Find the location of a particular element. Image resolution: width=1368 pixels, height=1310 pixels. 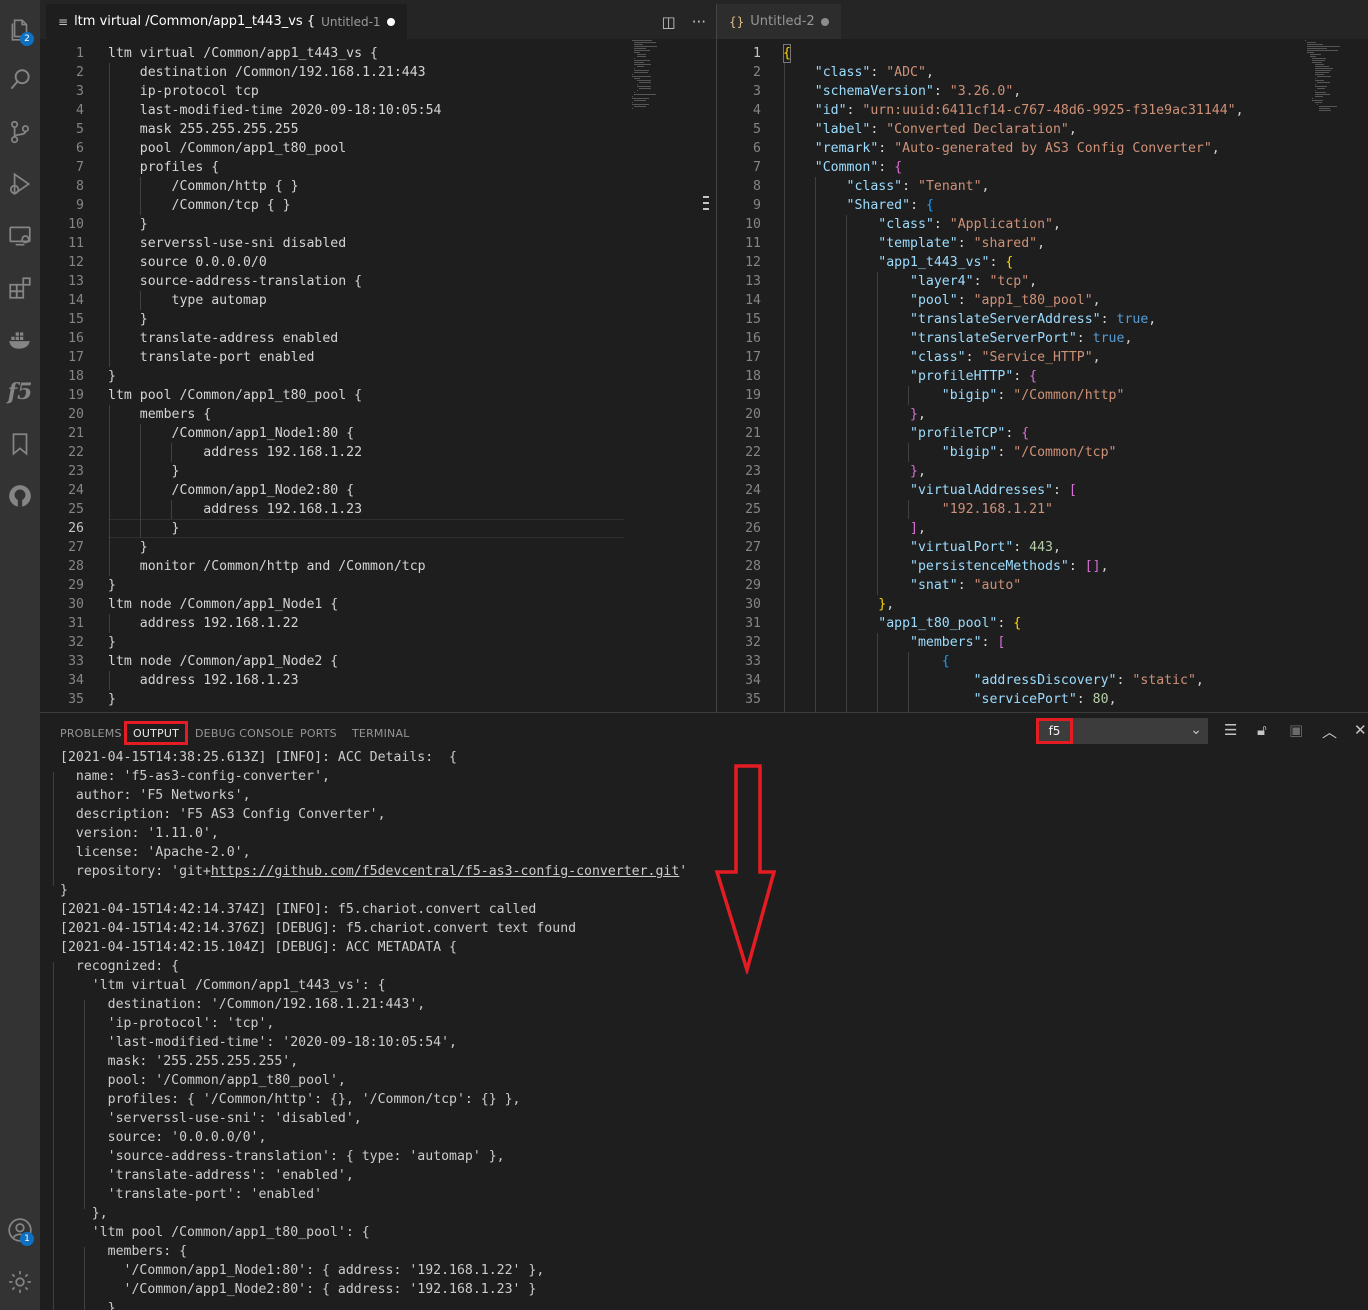

code-line: 3 ip-protocol tcp is located at coordinates (335, 91).